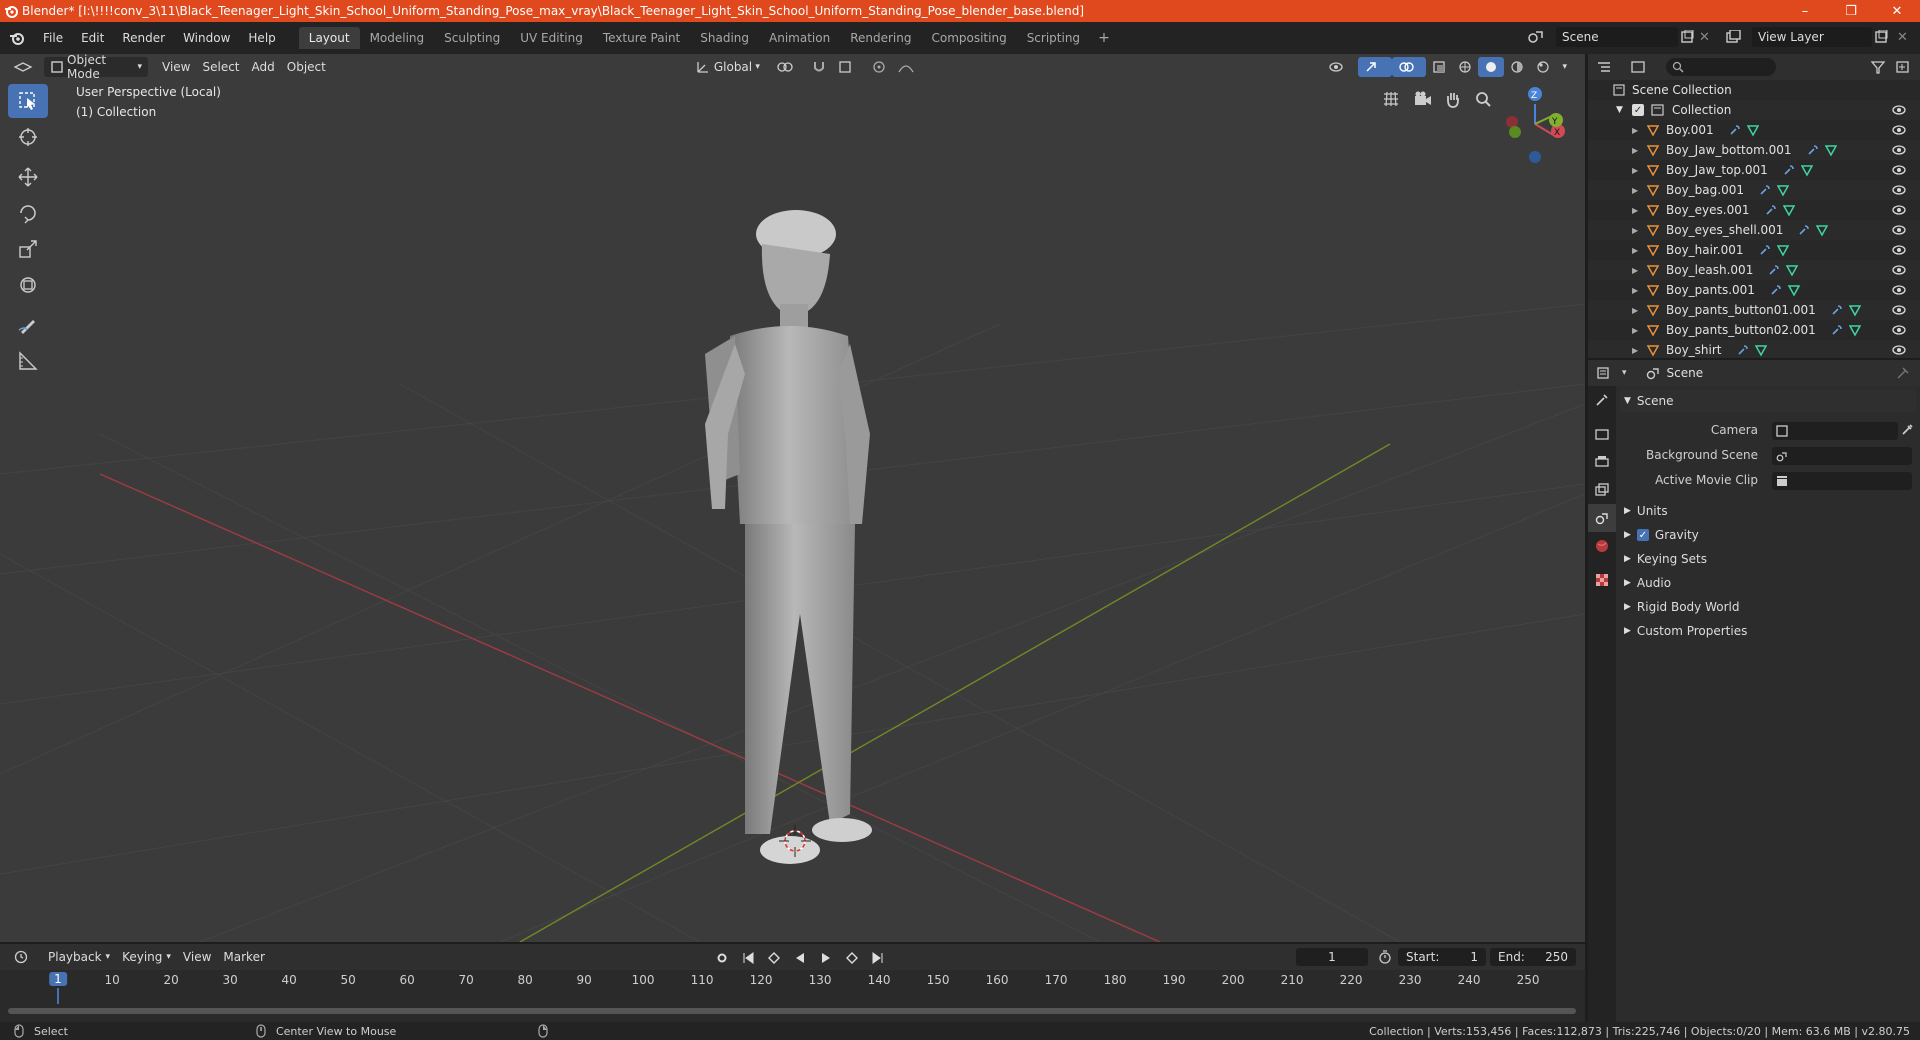 The width and height of the screenshot is (1920, 1040). What do you see at coordinates (774, 958) in the screenshot?
I see `prev-keyframe-button` at bounding box center [774, 958].